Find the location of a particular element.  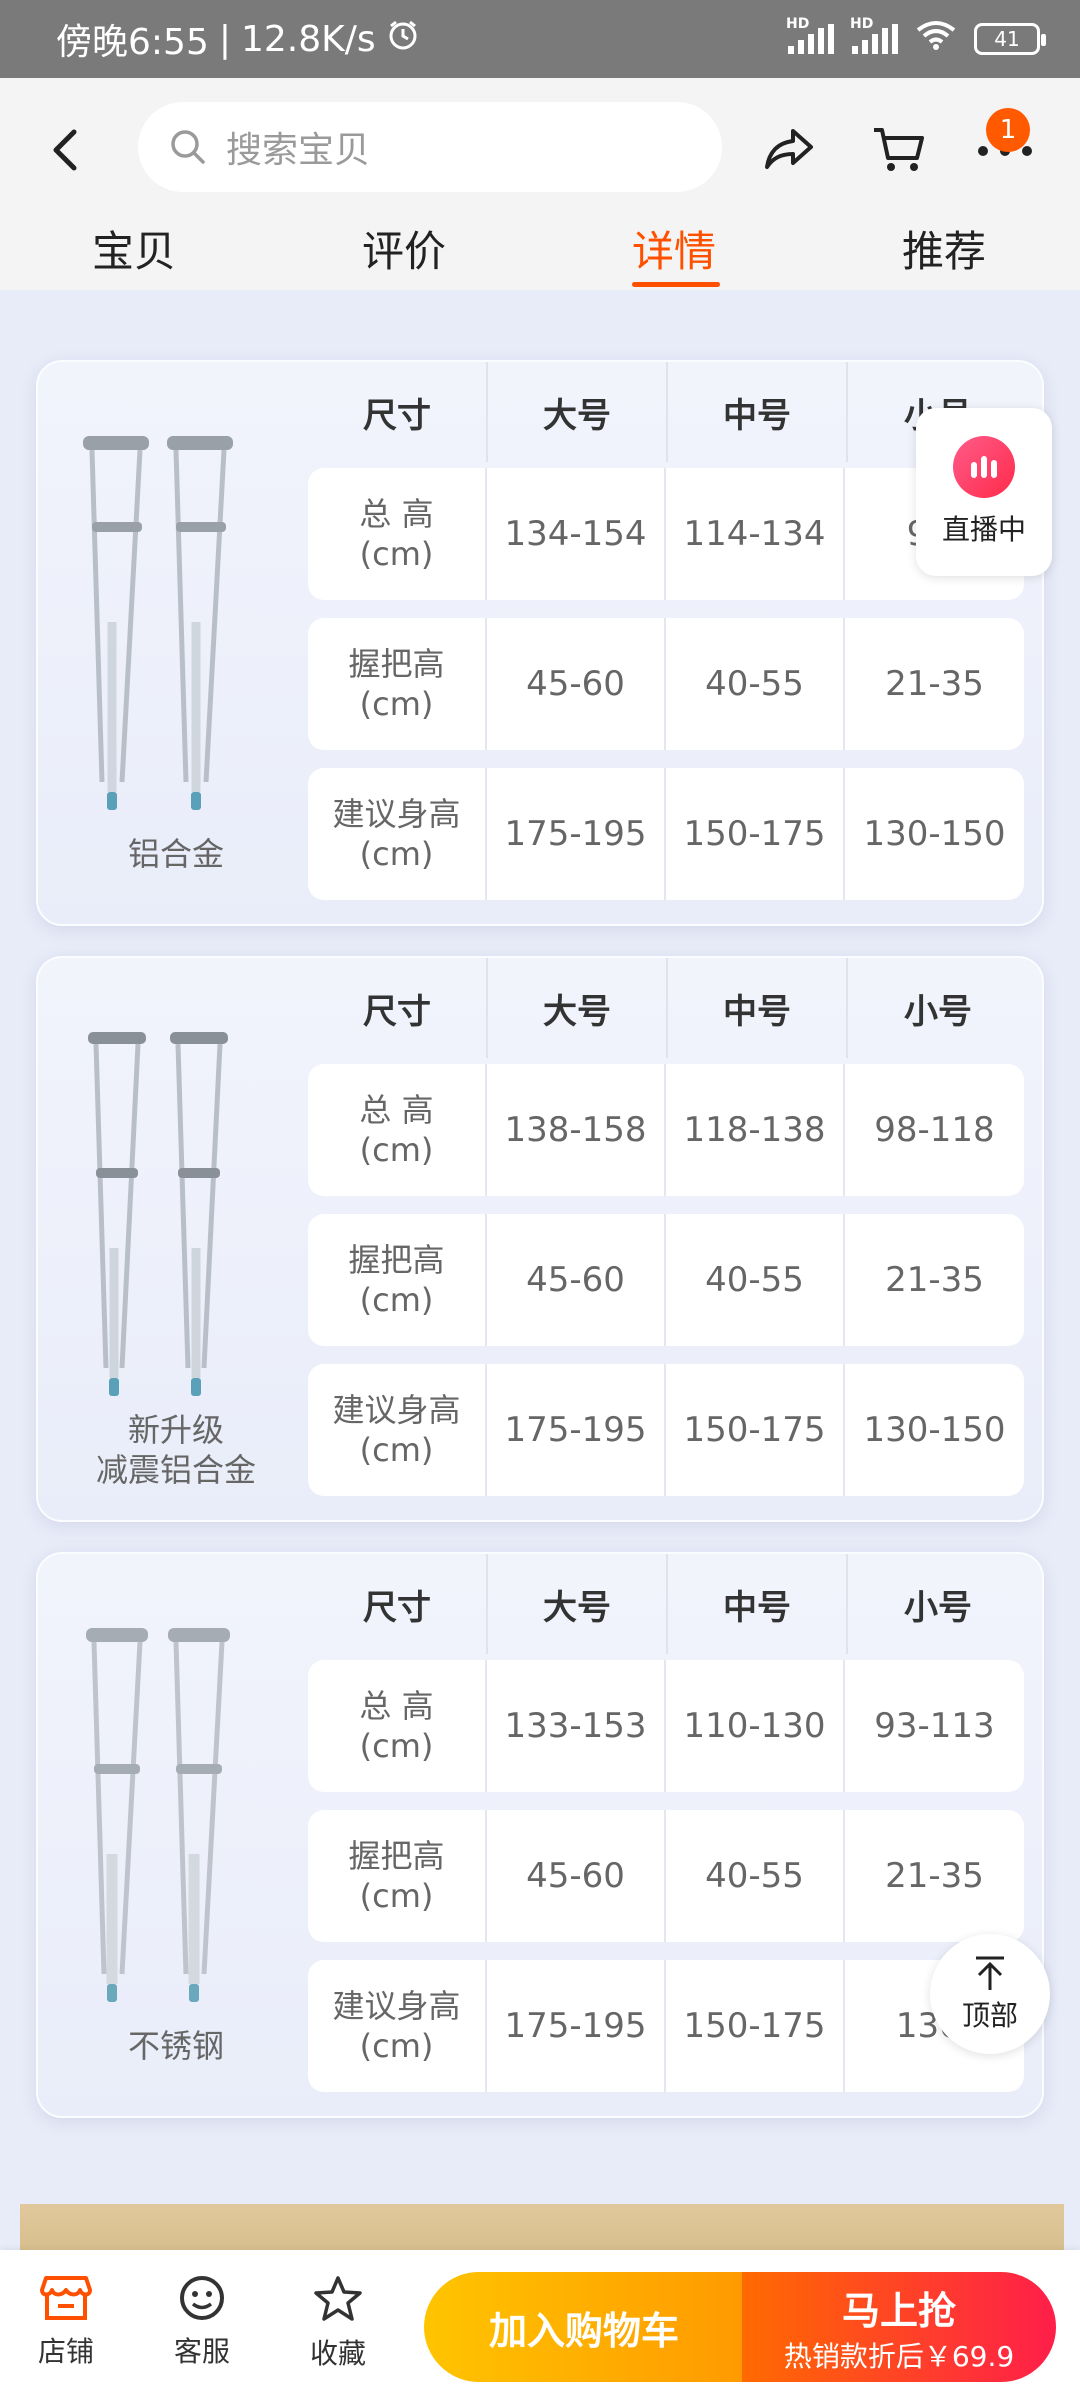

favorite-button: 收藏 is located at coordinates (338, 2323).